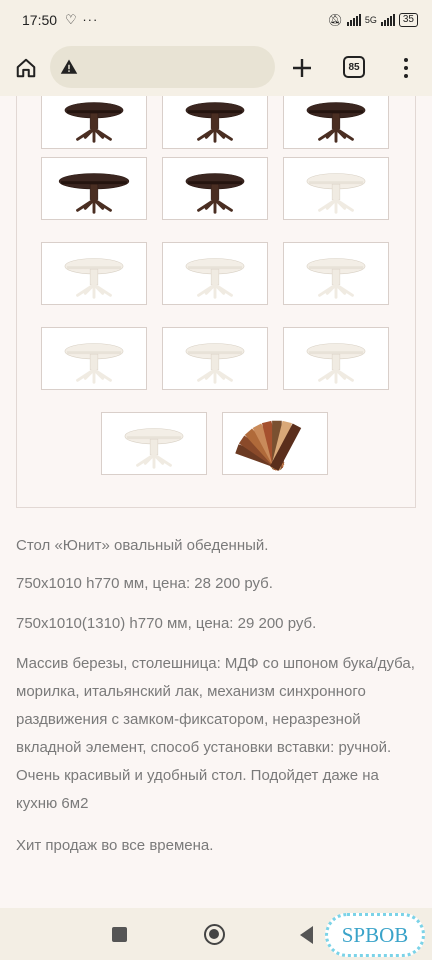  I want to click on price-line-1: 750х1010 h770 мм, цена: 28 200 руб., so click(144, 583).